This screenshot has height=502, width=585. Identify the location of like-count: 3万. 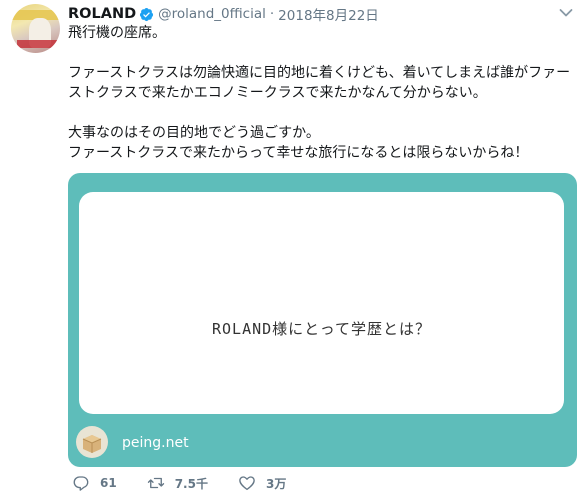
(276, 483).